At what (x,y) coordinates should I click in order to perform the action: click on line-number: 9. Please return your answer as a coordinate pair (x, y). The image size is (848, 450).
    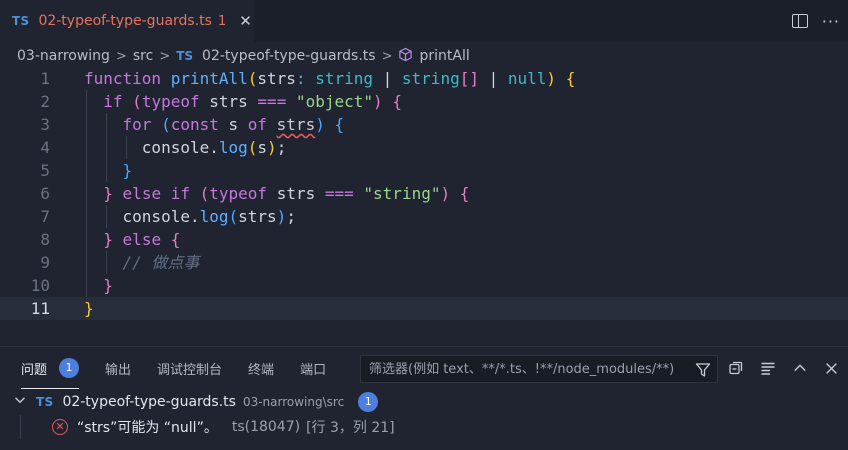
    Looking at the image, I should click on (45, 262).